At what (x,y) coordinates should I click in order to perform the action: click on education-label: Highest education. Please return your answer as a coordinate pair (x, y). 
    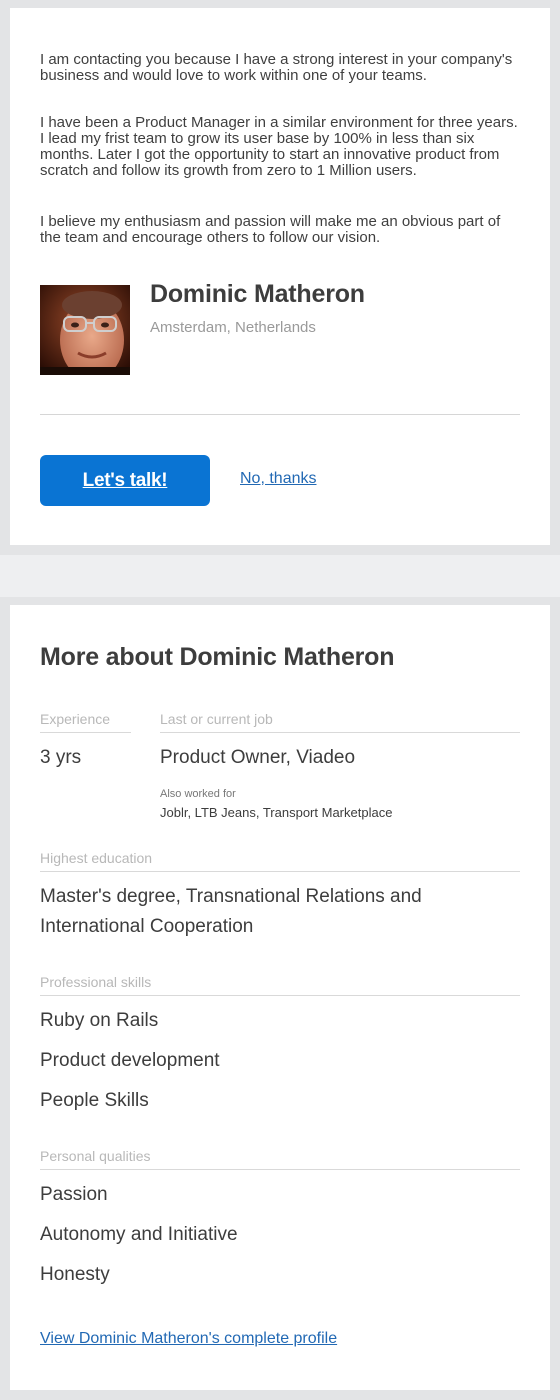
    Looking at the image, I should click on (280, 861).